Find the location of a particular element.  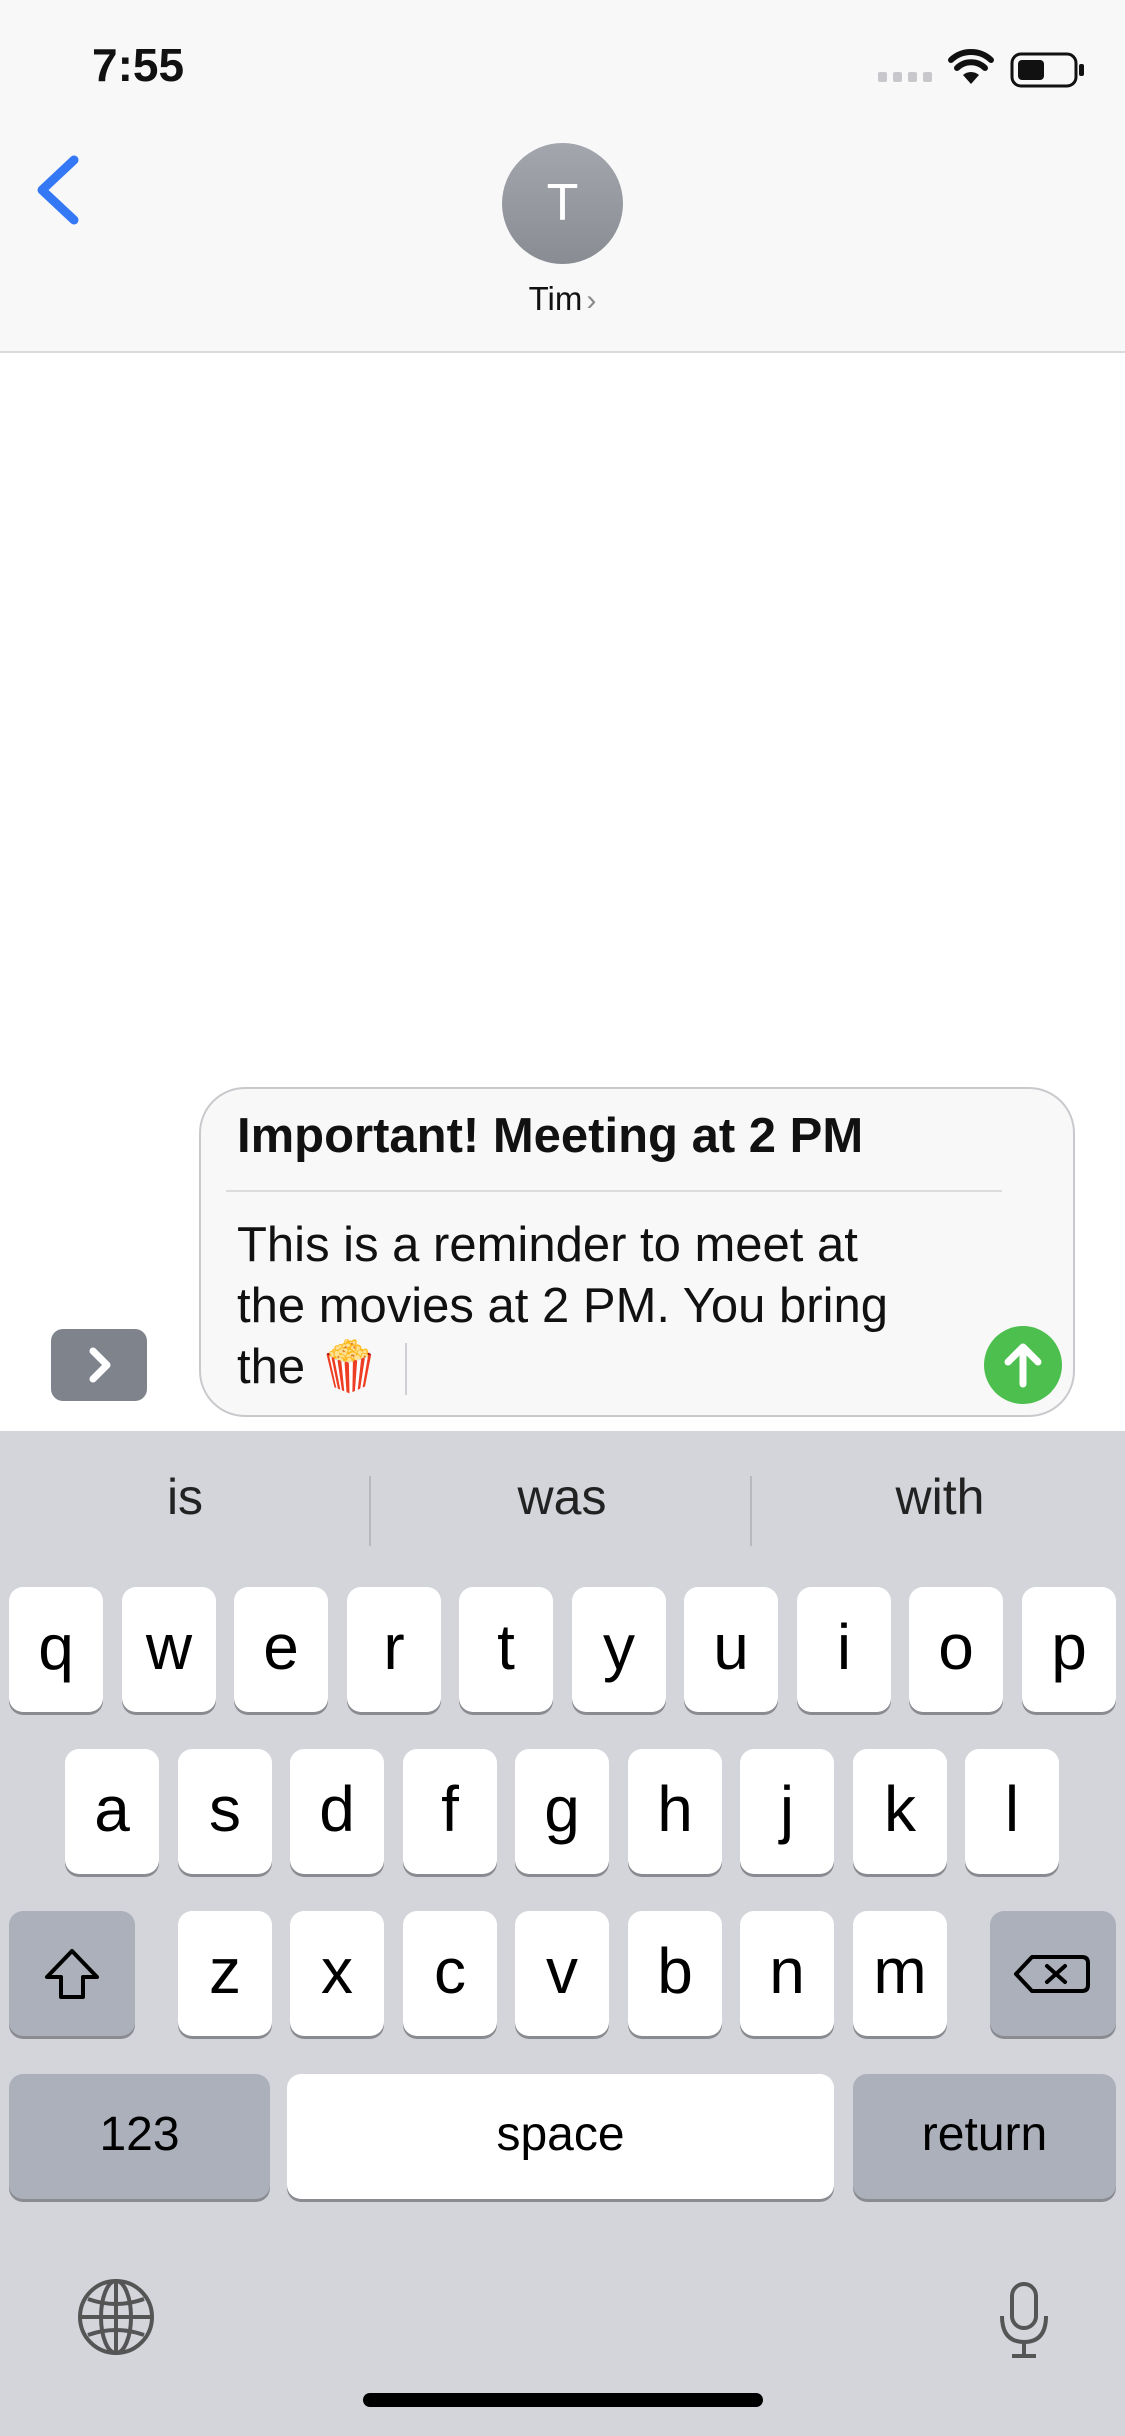

body-line: the movies at 2 PM. You bring is located at coordinates (562, 1306).